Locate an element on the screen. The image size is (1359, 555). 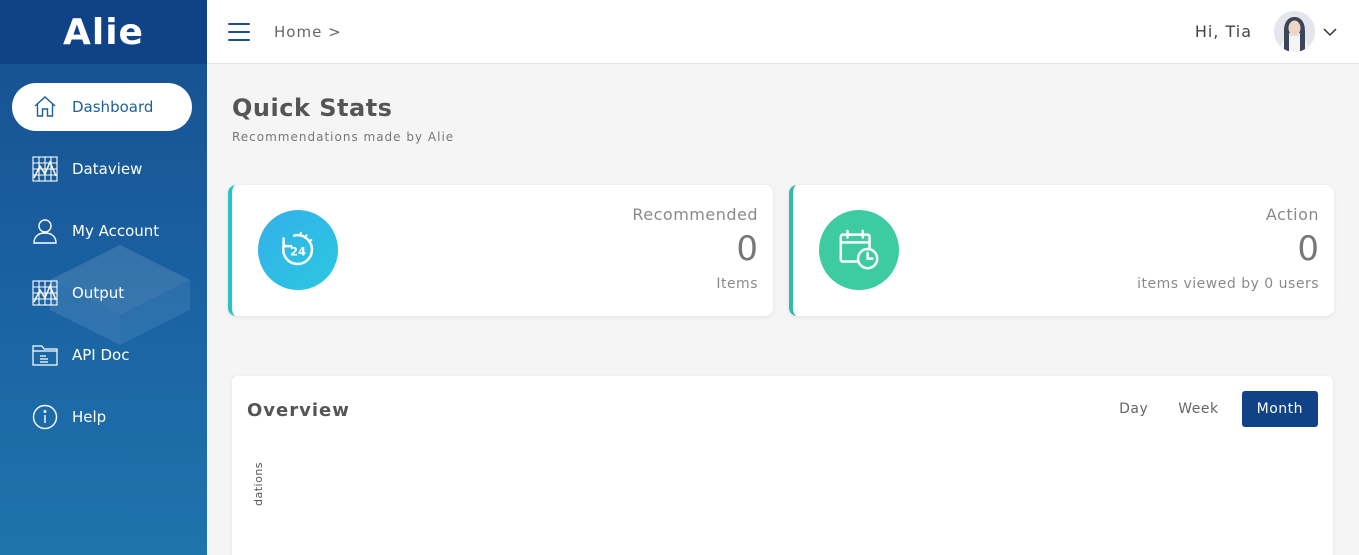
top-header: Home > Hi, Tia is located at coordinates (783, 32).